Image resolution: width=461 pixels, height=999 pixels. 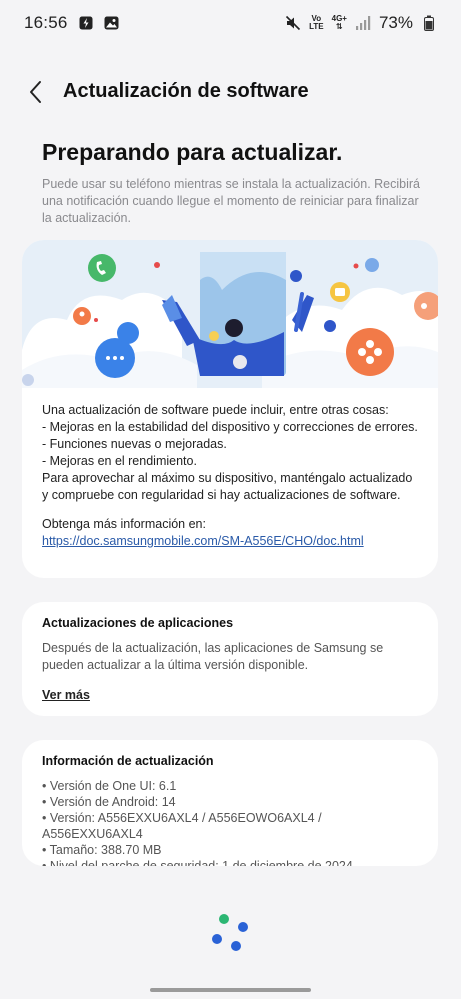 I want to click on battery-icon, so click(x=429, y=23).